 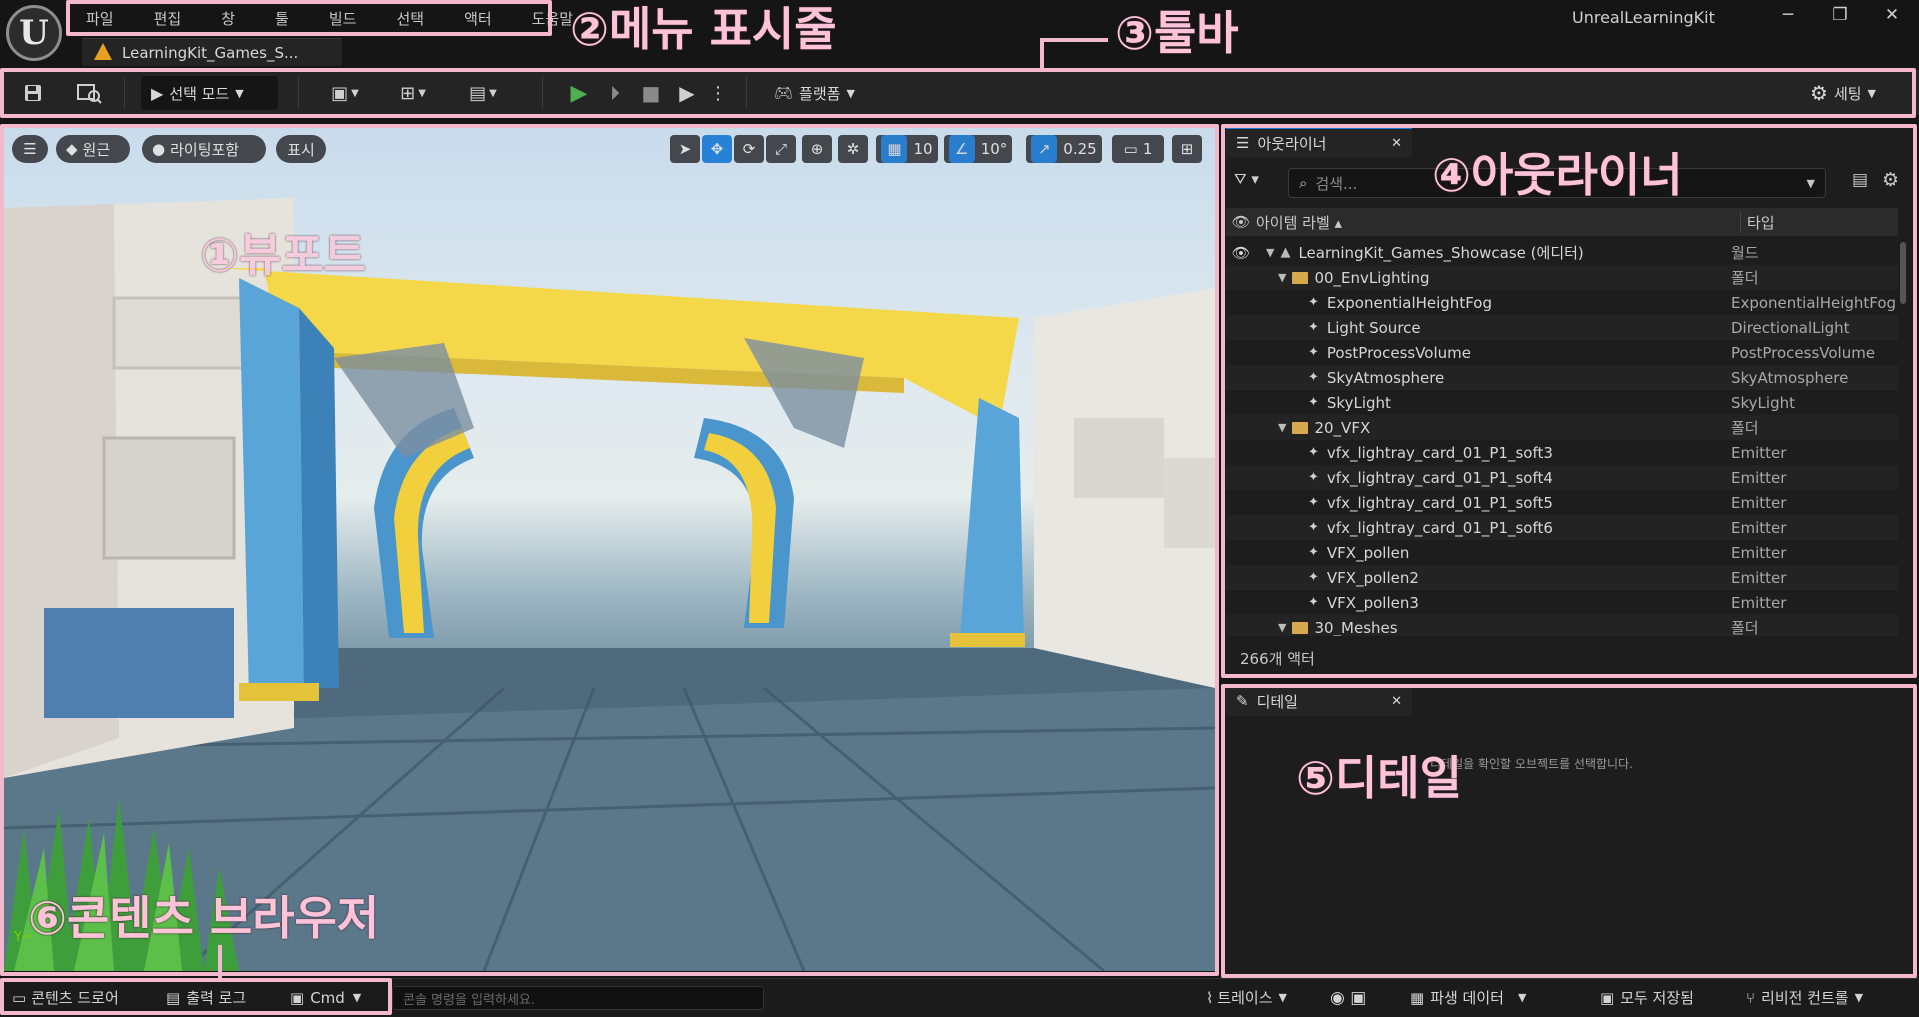 I want to click on revision-control-label: 리비전 컨트롤, so click(x=1805, y=998).